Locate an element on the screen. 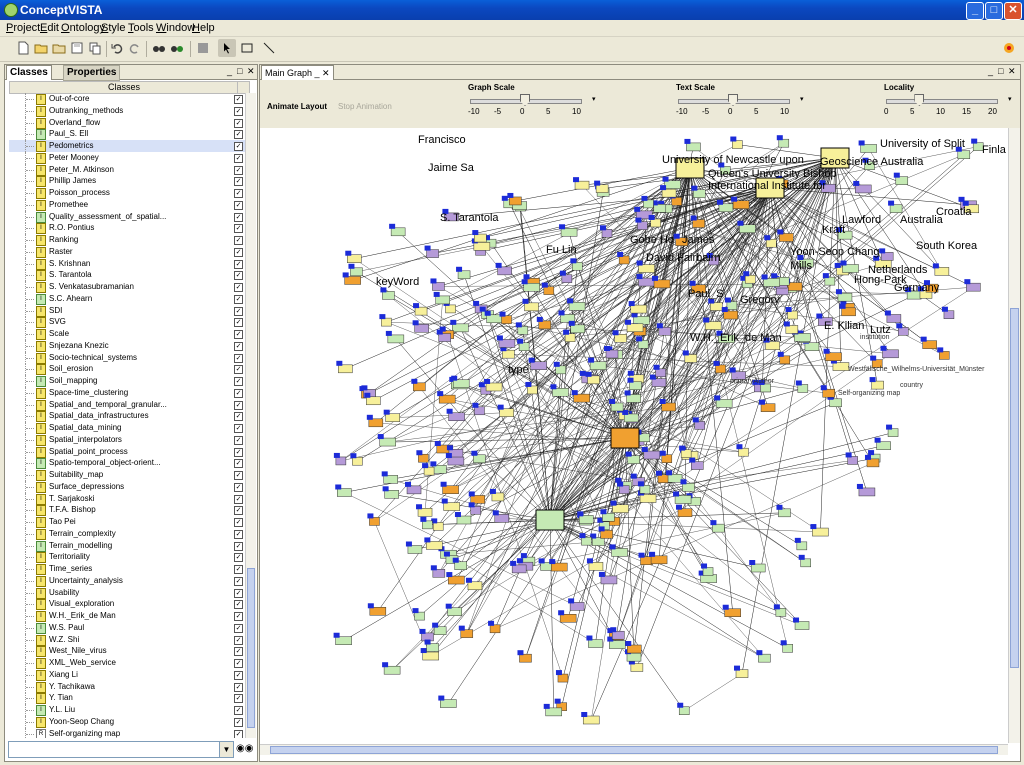 This screenshot has height=765, width=1024. class-list-item: I Usability ✓ is located at coordinates (127, 592).